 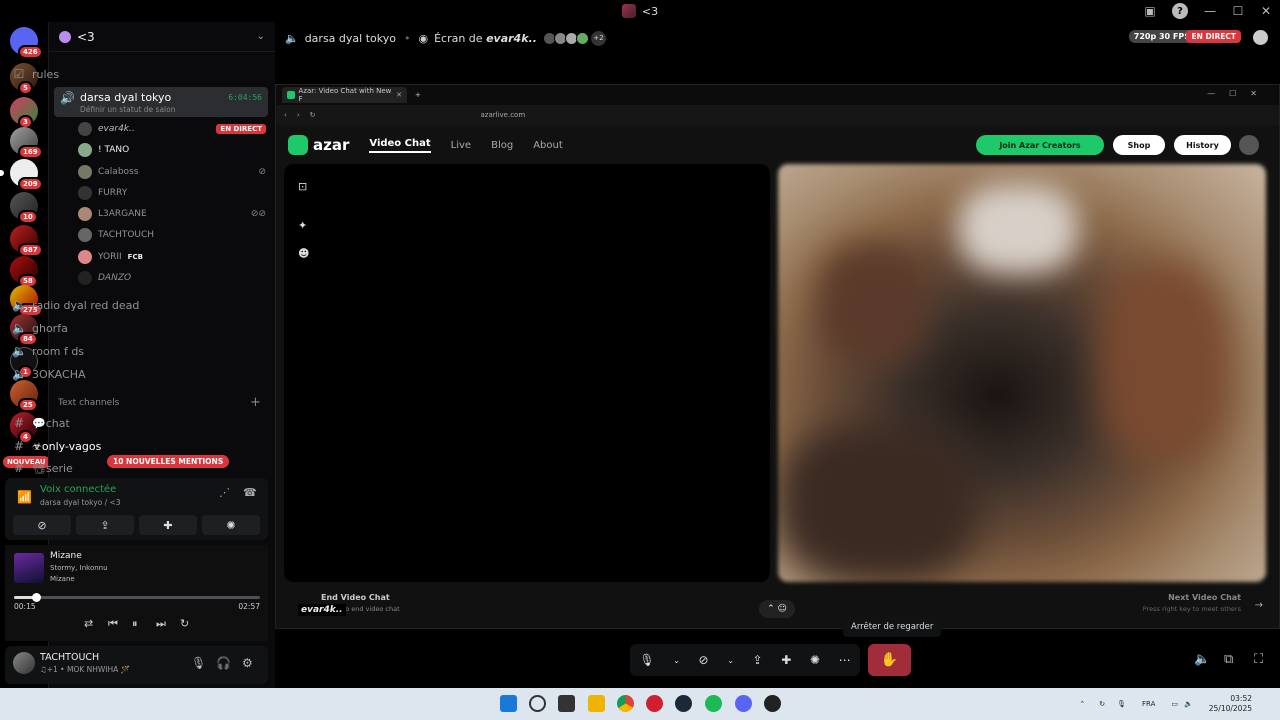 What do you see at coordinates (127, 109) in the screenshot?
I see `channel-status-hint: Définir un statut de salon` at bounding box center [127, 109].